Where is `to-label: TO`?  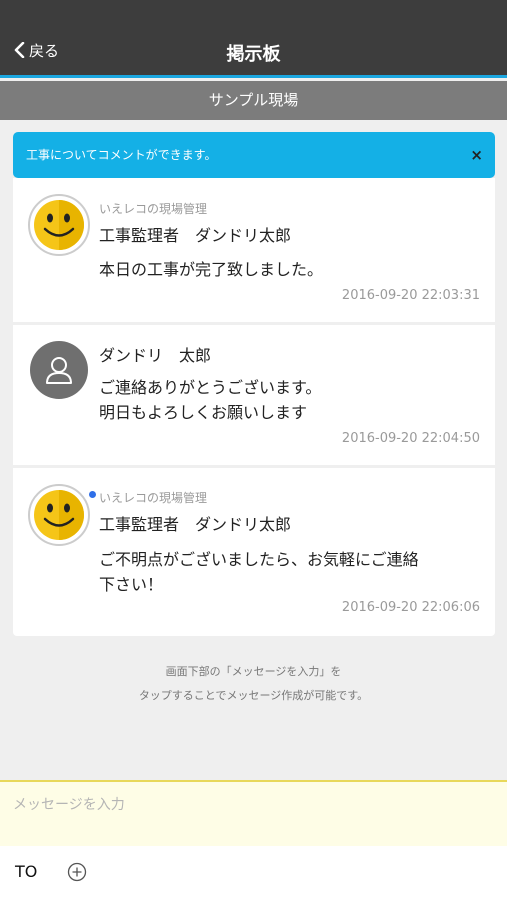 to-label: TO is located at coordinates (26, 871).